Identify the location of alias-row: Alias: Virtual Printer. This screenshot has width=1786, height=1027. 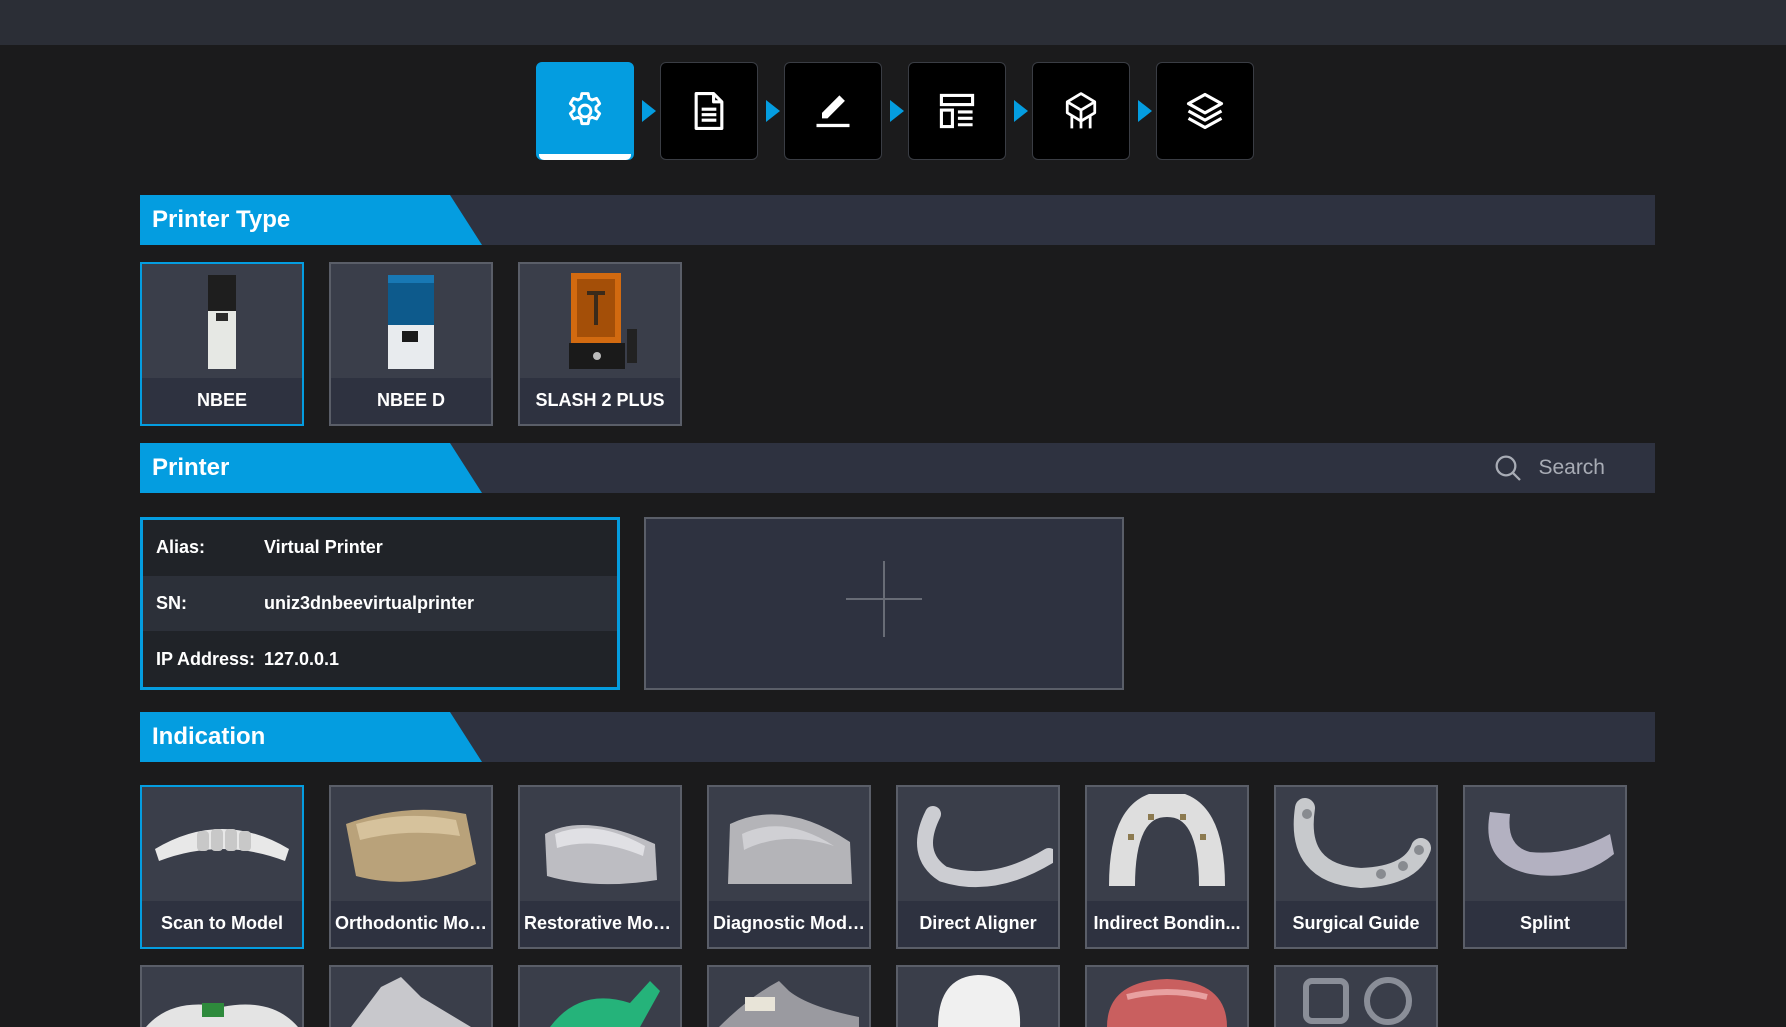
(380, 547).